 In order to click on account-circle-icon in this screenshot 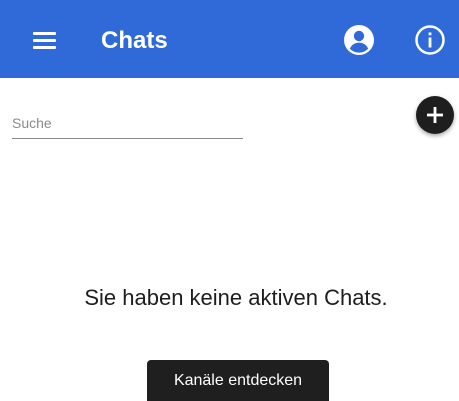, I will do `click(359, 40)`.